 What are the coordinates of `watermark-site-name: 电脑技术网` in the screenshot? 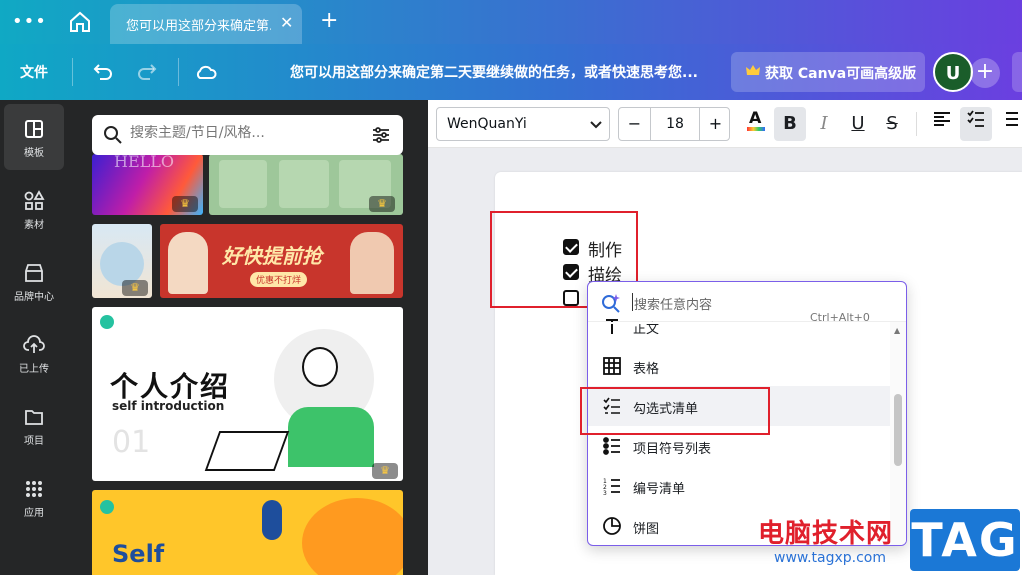 It's located at (826, 534).